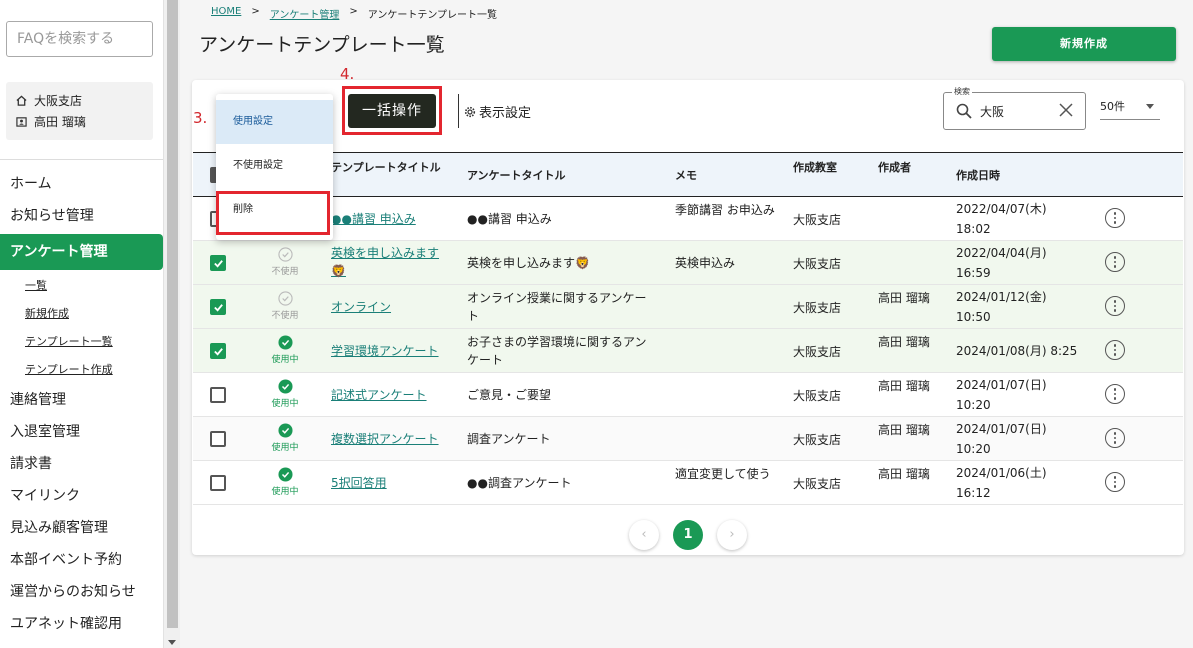 The width and height of the screenshot is (1193, 648). What do you see at coordinates (81, 184) in the screenshot?
I see `nav-home: ホーム` at bounding box center [81, 184].